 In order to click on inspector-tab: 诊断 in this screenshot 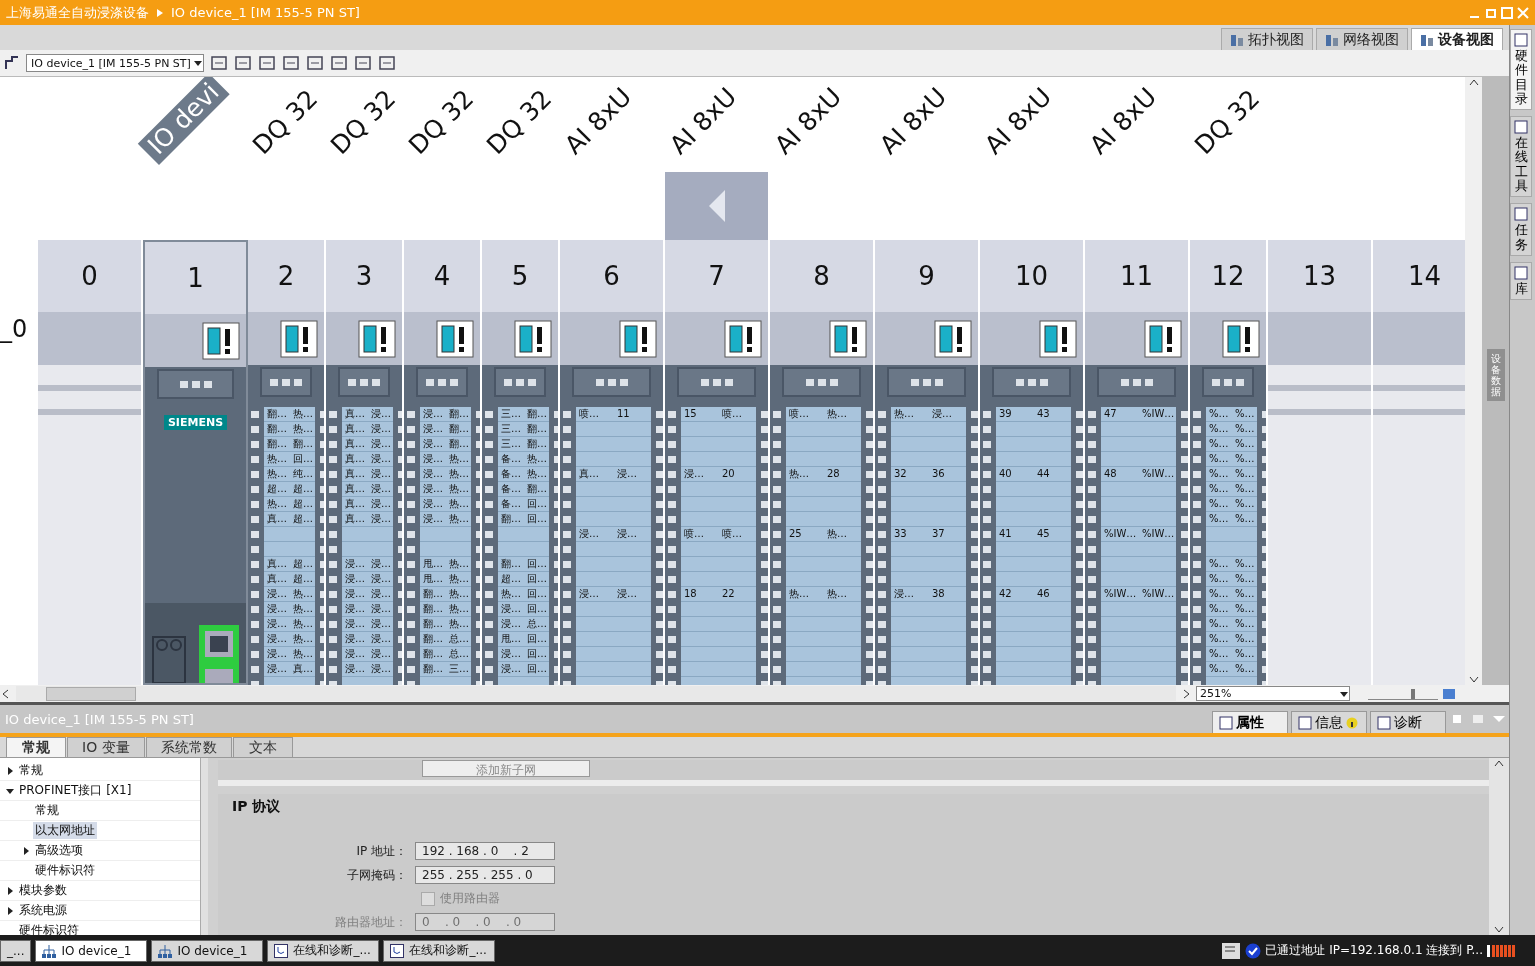, I will do `click(1408, 722)`.